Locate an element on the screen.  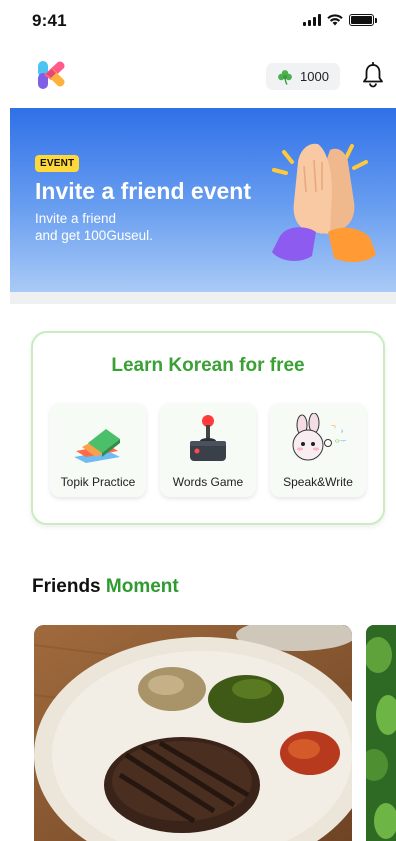
event-badge: EVENT is located at coordinates (57, 163).